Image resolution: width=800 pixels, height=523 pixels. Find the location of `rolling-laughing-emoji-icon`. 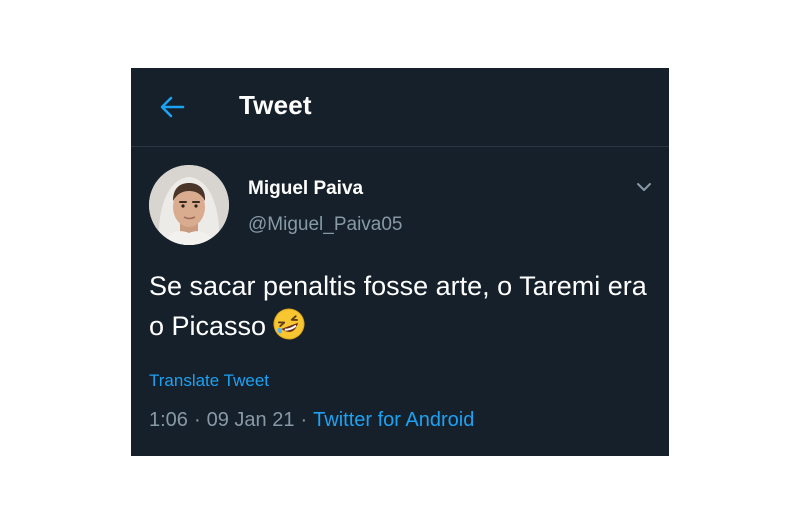

rolling-laughing-emoji-icon is located at coordinates (289, 324).